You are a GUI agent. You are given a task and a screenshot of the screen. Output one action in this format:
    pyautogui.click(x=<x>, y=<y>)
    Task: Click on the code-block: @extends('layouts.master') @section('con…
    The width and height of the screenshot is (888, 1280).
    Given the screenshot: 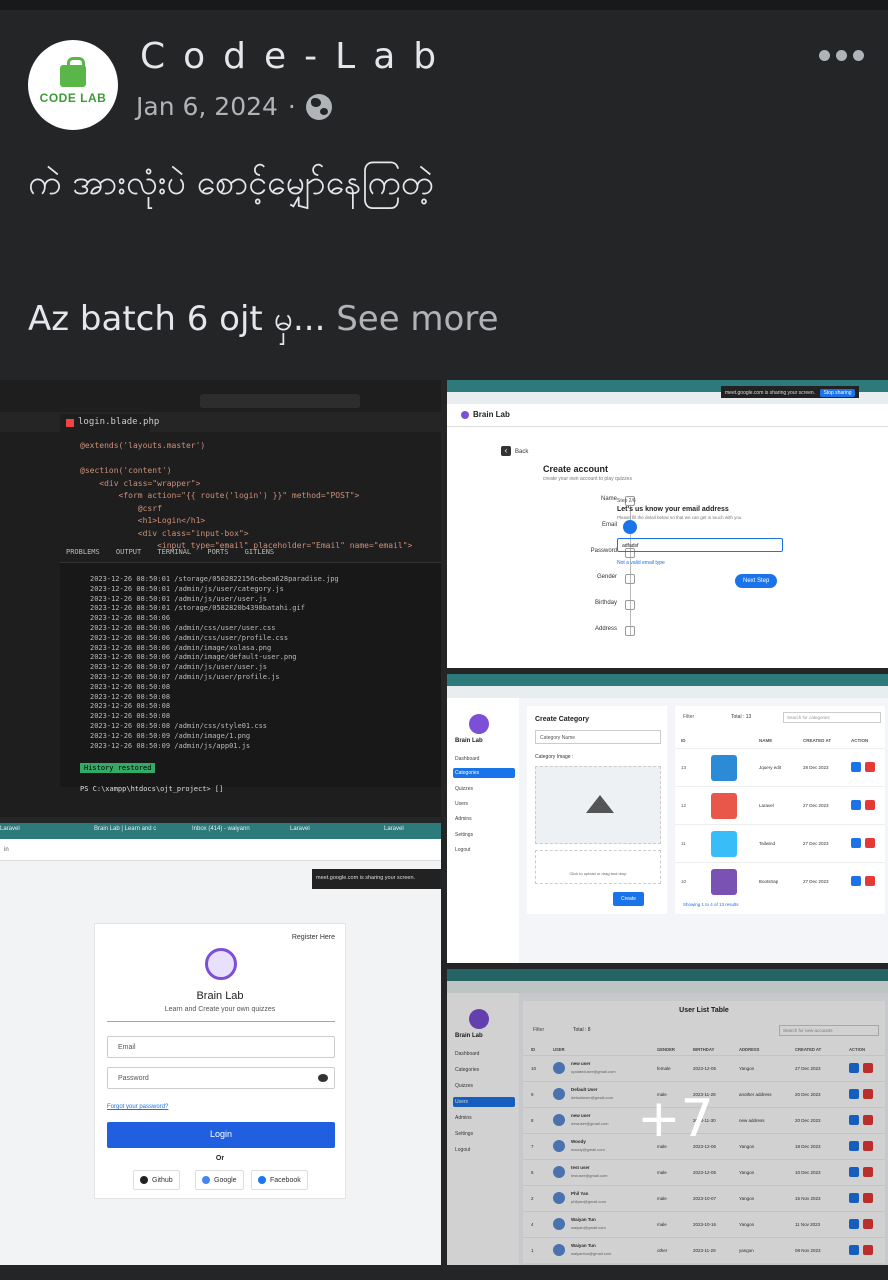 What is the action you would take?
    pyautogui.click(x=246, y=496)
    